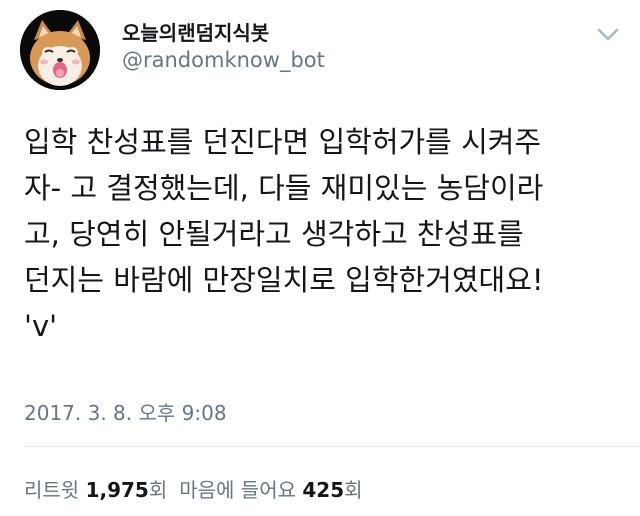 Image resolution: width=640 pixels, height=516 pixels. Describe the element at coordinates (237, 490) in the screenshot. I see `like-label: 마음에 들어요` at that location.